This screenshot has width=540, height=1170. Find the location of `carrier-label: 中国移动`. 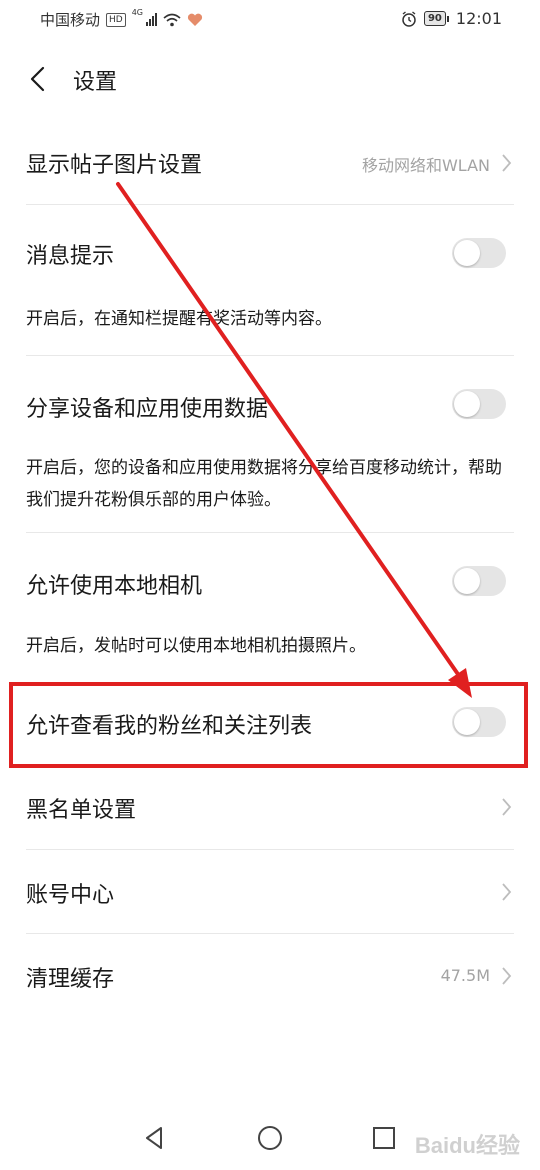

carrier-label: 中国移动 is located at coordinates (70, 20).